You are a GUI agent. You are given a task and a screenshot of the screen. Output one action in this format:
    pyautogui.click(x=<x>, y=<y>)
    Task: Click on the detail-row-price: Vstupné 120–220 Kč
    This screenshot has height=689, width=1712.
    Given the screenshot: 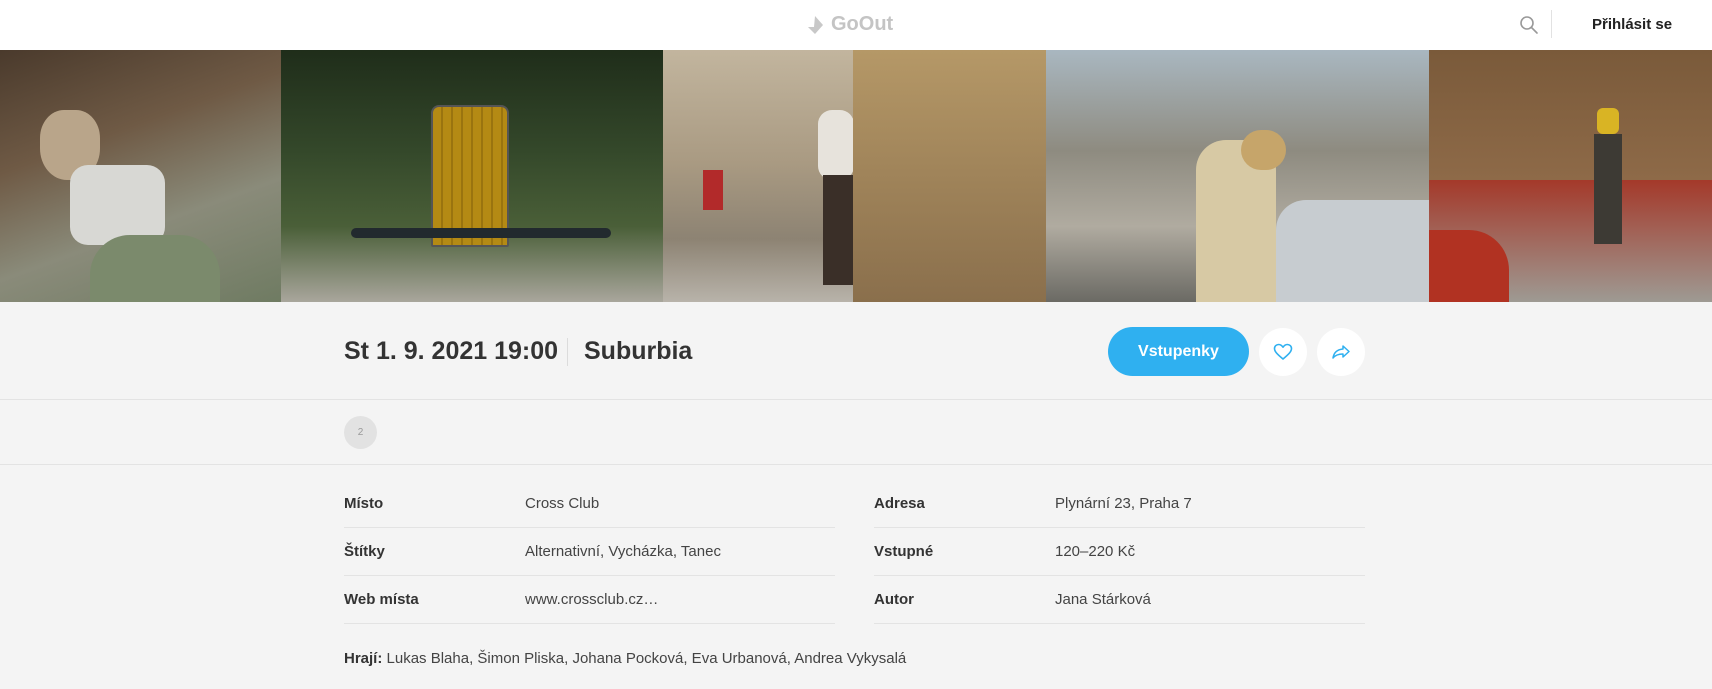 What is the action you would take?
    pyautogui.click(x=1119, y=552)
    